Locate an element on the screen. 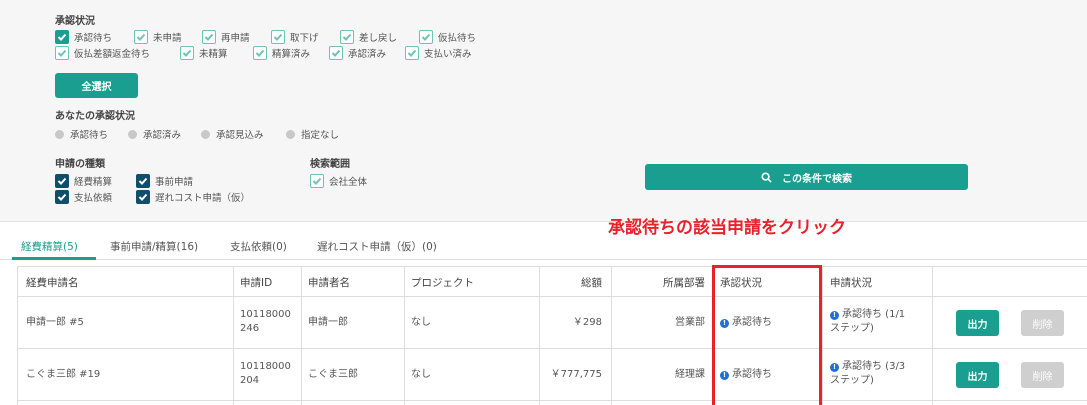 The width and height of the screenshot is (1087, 405). checkbox-awaiting-refund: 仮払差額返金待ち is located at coordinates (102, 53).